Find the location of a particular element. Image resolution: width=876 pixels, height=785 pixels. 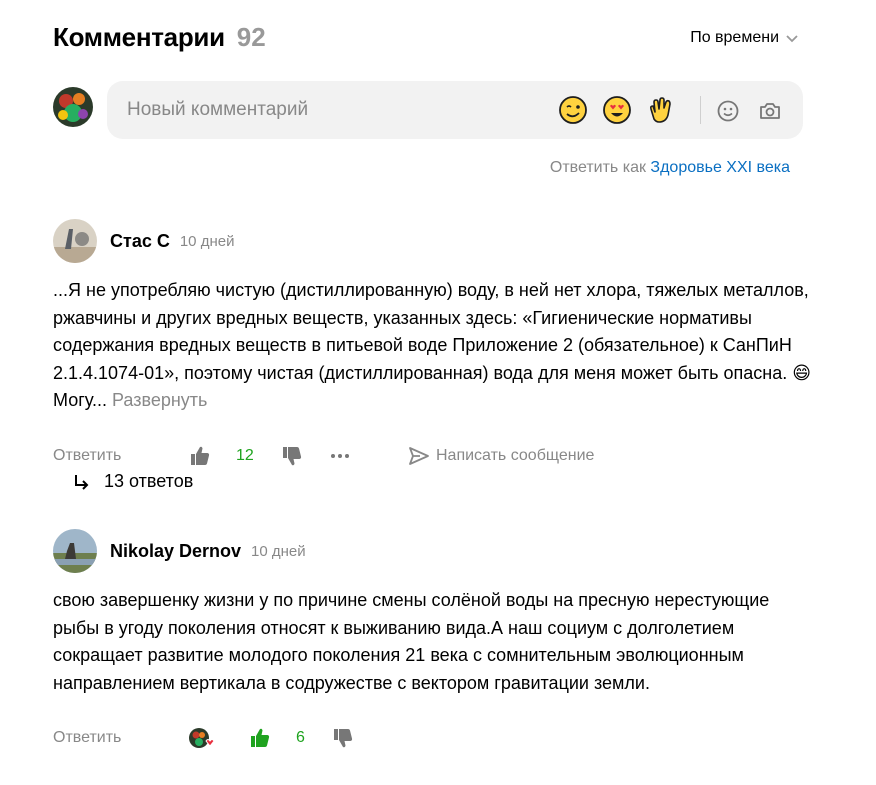

reply-as-line: Ответить как Здоровье XXI века is located at coordinates (670, 168).